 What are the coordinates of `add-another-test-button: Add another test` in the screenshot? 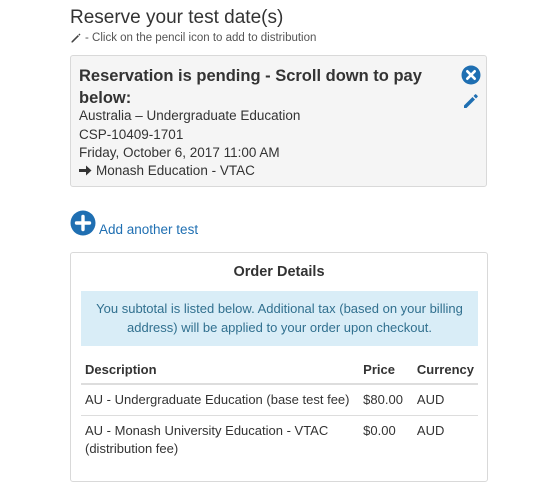 It's located at (134, 222).